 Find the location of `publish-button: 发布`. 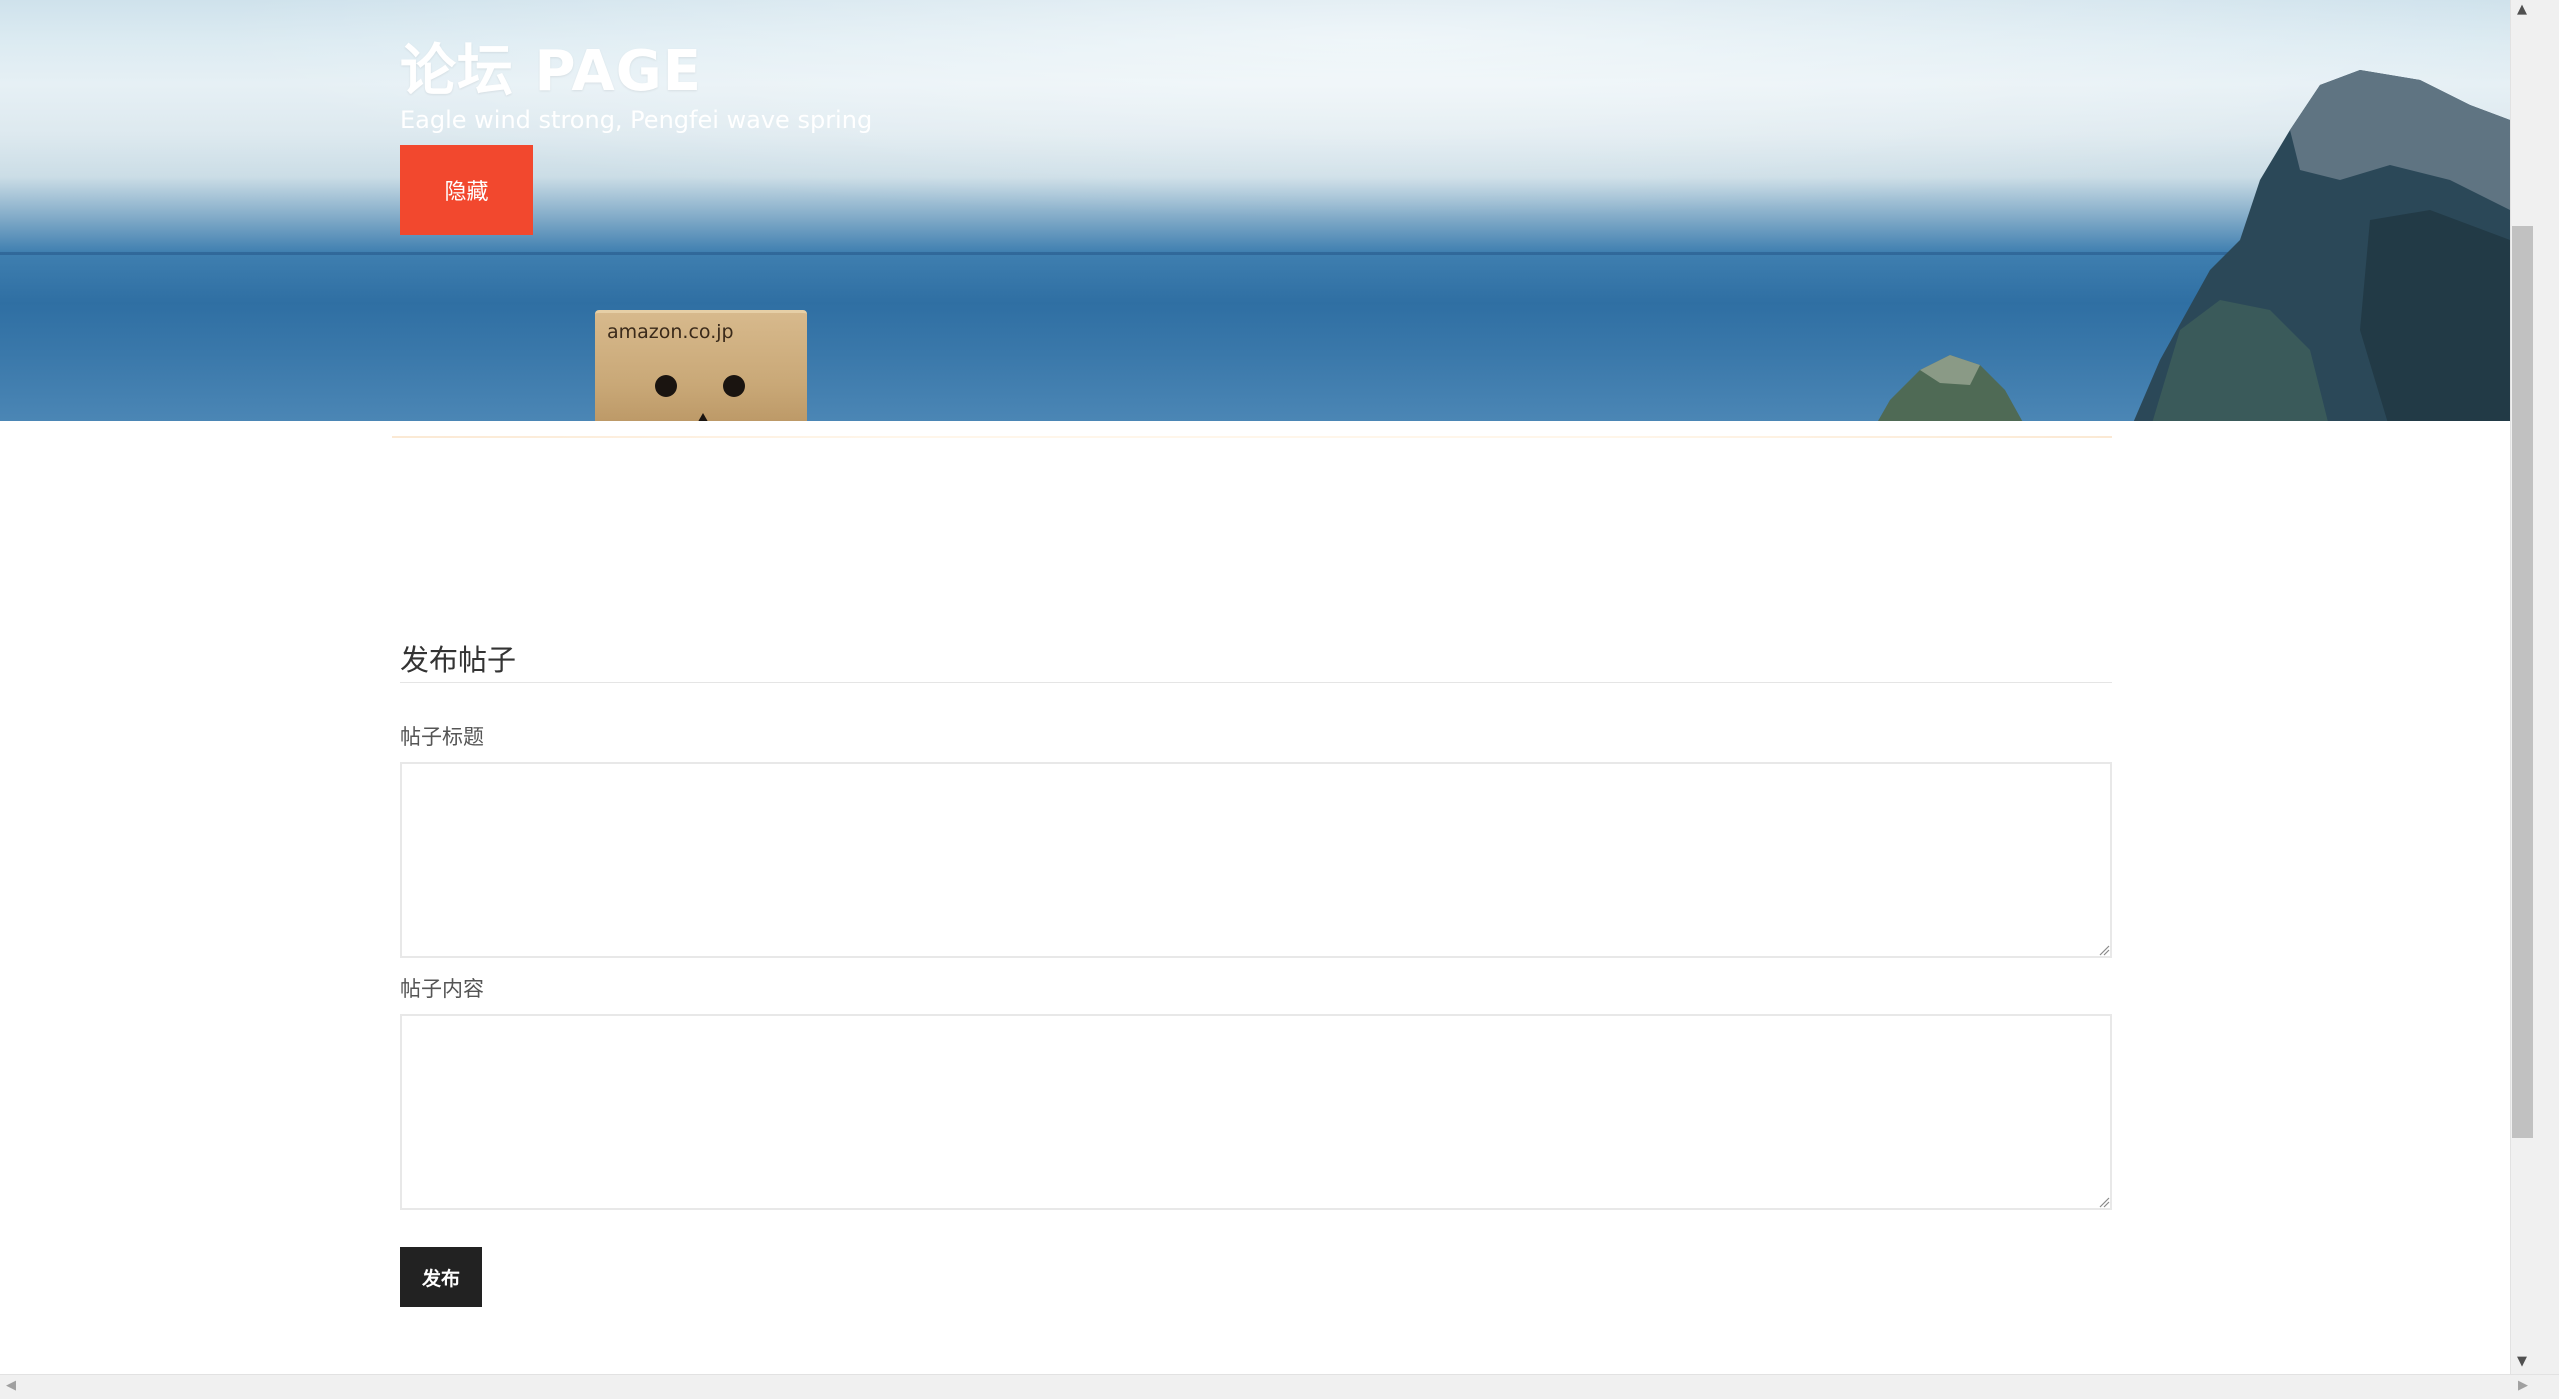

publish-button: 发布 is located at coordinates (441, 1277).